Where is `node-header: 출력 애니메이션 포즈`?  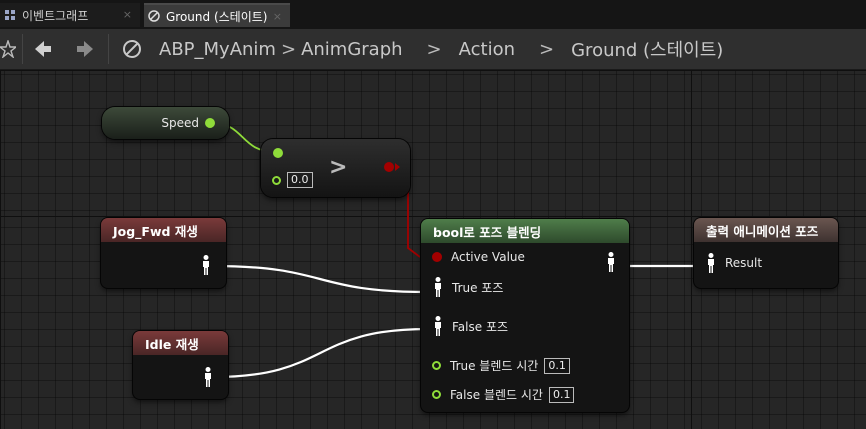
node-header: 출력 애니메이션 포즈 is located at coordinates (766, 230).